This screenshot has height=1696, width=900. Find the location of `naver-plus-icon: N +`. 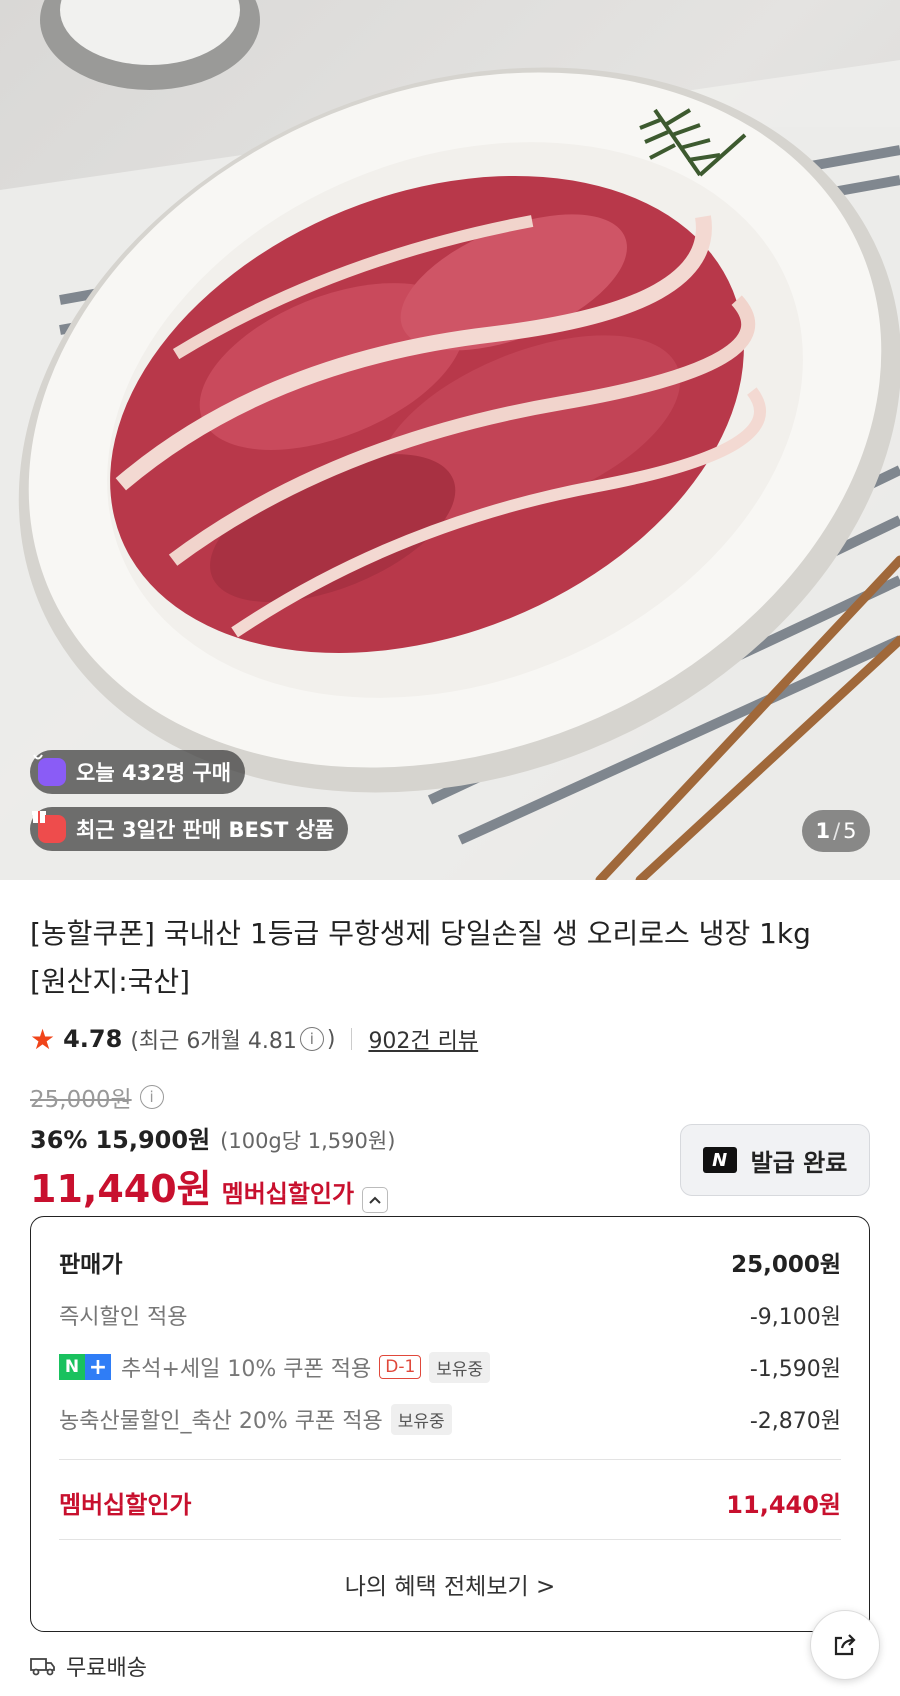

naver-plus-icon: N + is located at coordinates (85, 1367).